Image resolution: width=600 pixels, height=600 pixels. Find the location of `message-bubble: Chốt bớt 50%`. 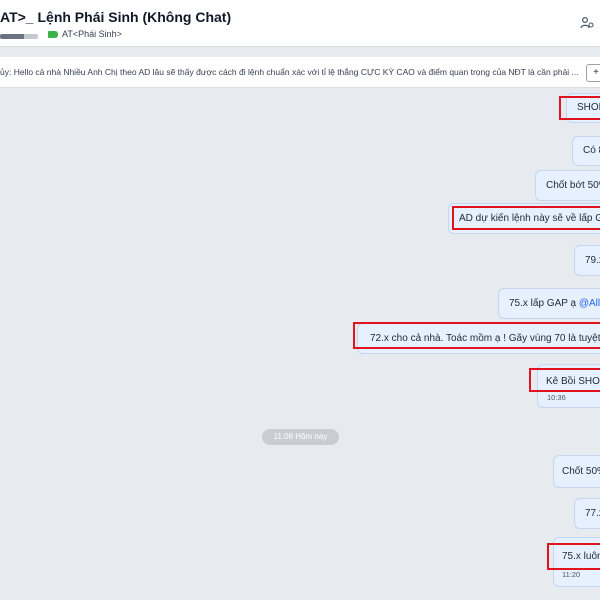

message-bubble: Chốt bớt 50% is located at coordinates (567, 185).